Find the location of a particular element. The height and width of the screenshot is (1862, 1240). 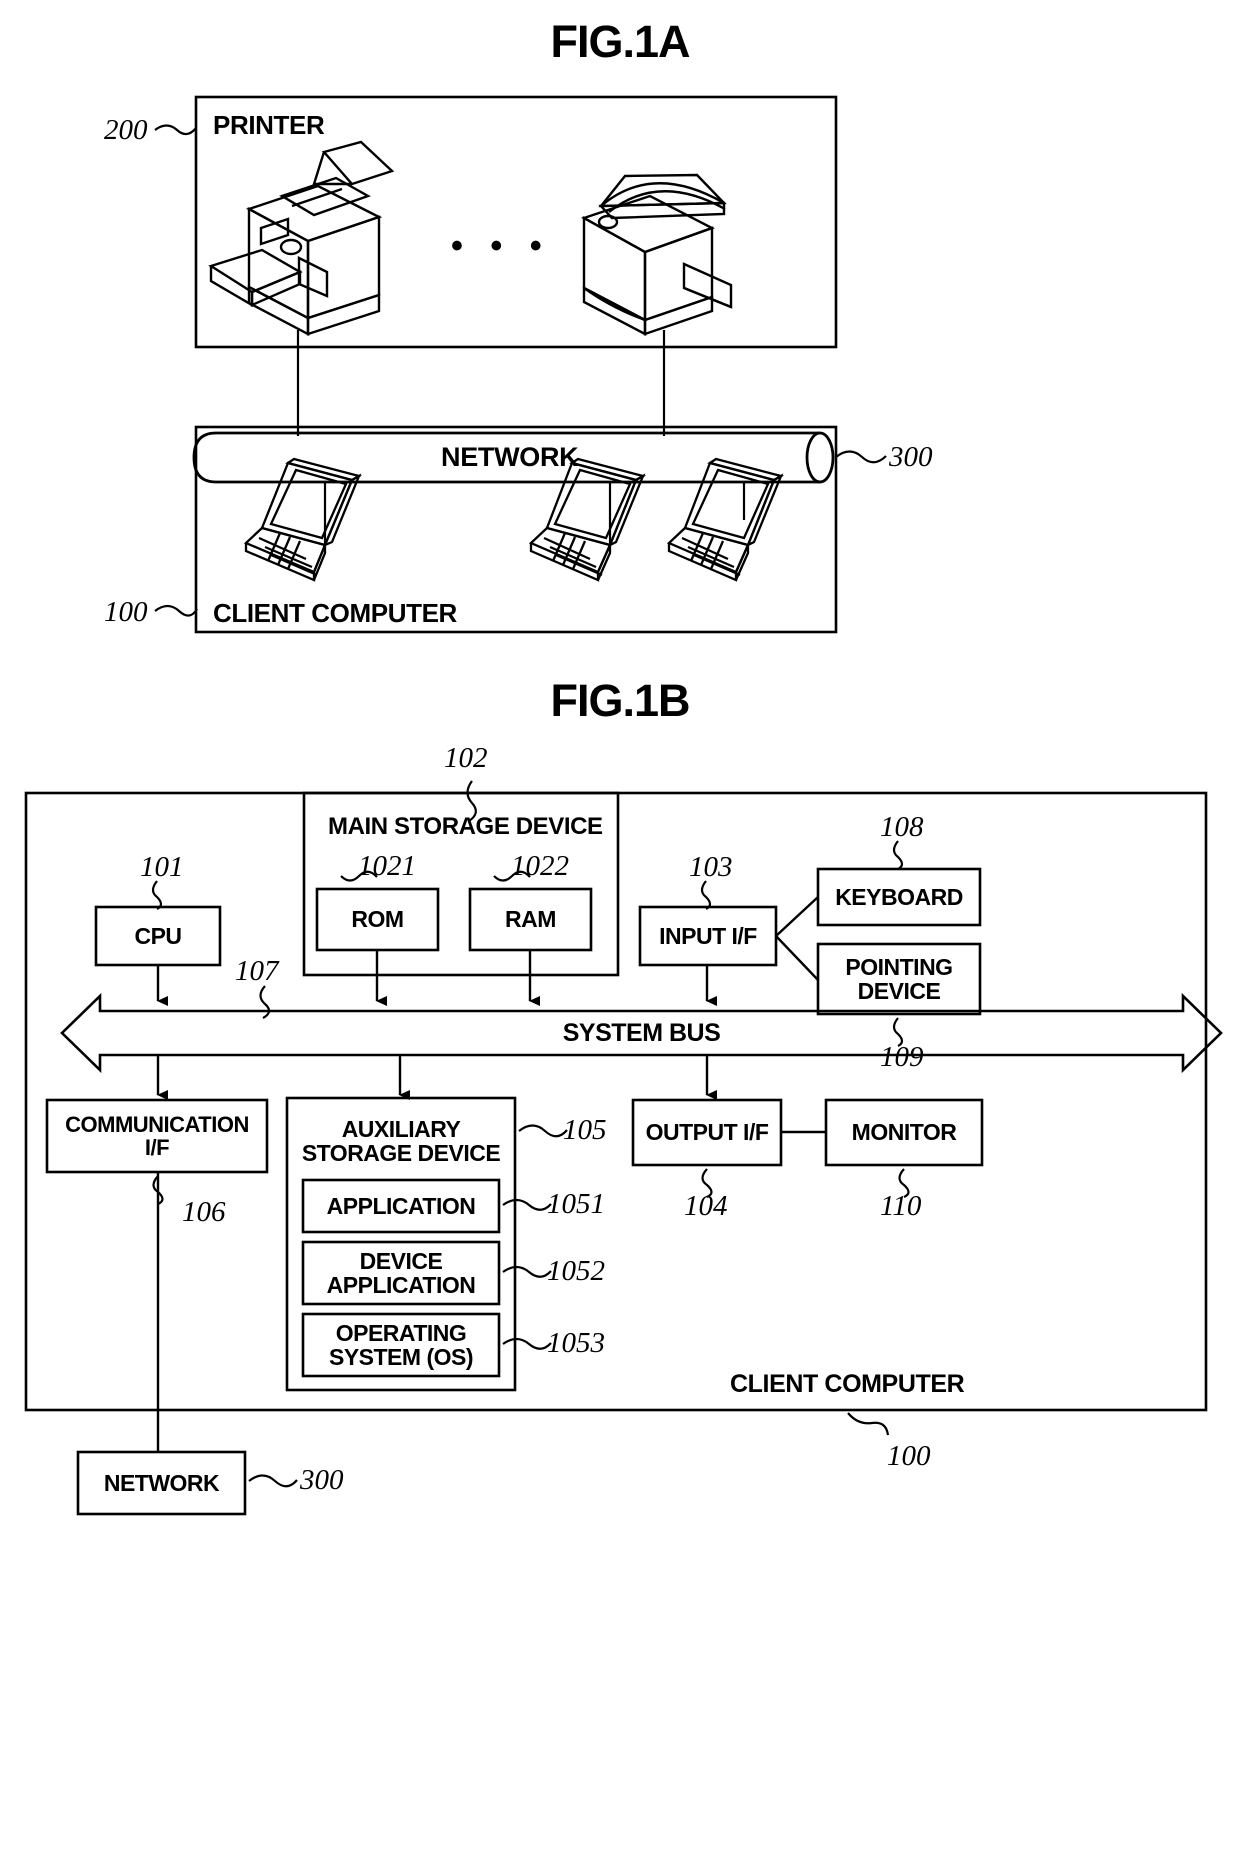

ref-1022: 1022 is located at coordinates (540, 866).